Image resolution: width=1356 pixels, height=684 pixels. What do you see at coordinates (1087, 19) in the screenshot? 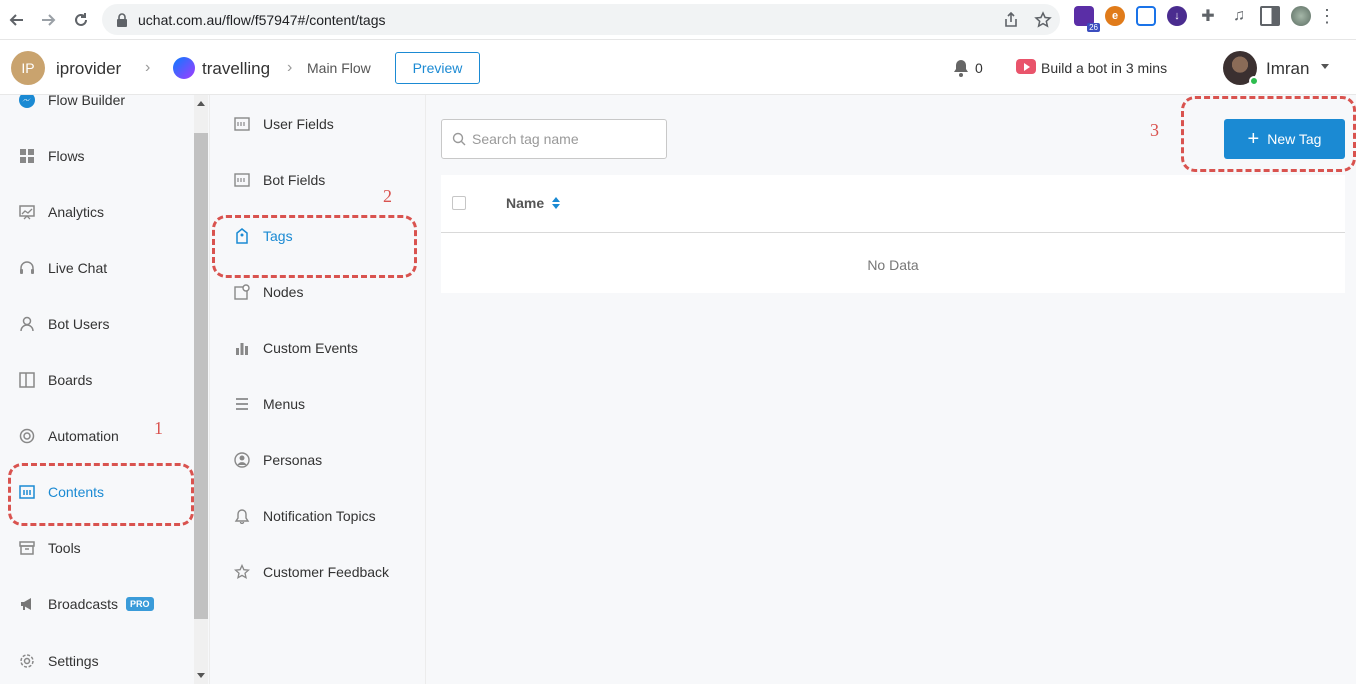
I see `extension-graduation-icon: 26` at bounding box center [1087, 19].